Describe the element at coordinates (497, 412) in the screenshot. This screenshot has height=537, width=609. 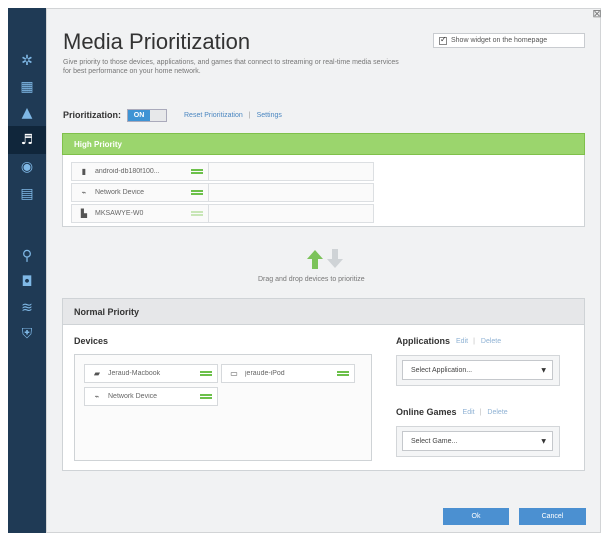
I see `online-games-delete-link: Delete` at that location.